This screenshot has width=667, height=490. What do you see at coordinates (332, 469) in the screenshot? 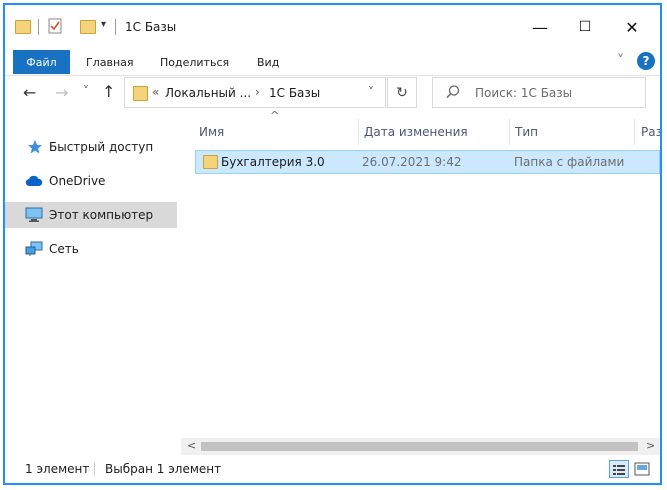
I see `status-bar: 1 элемент Выбран 1 элемент` at bounding box center [332, 469].